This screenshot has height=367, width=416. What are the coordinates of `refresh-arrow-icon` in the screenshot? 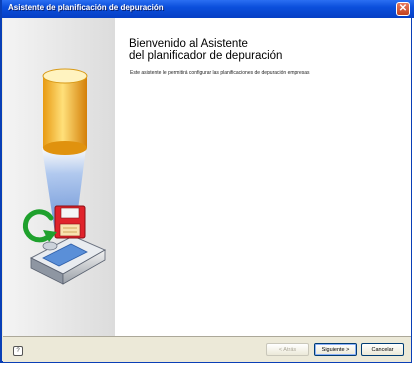 It's located at (39, 226).